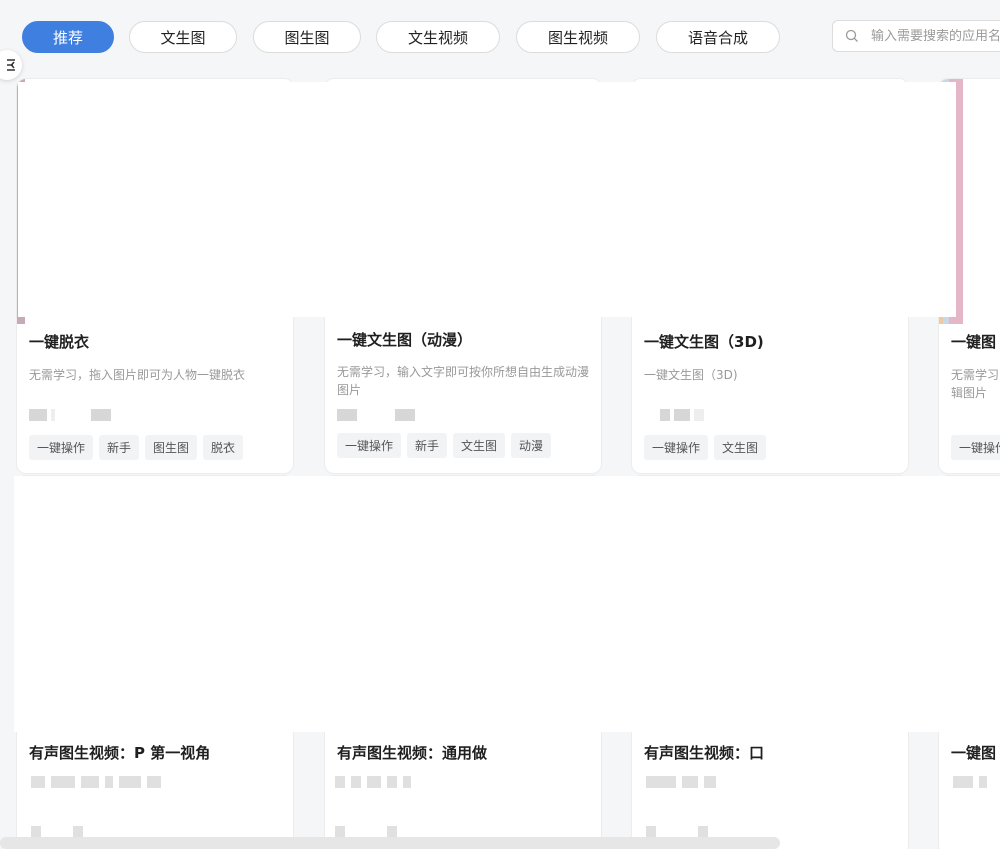  What do you see at coordinates (390, 843) in the screenshot?
I see `horizontal-scrollbar` at bounding box center [390, 843].